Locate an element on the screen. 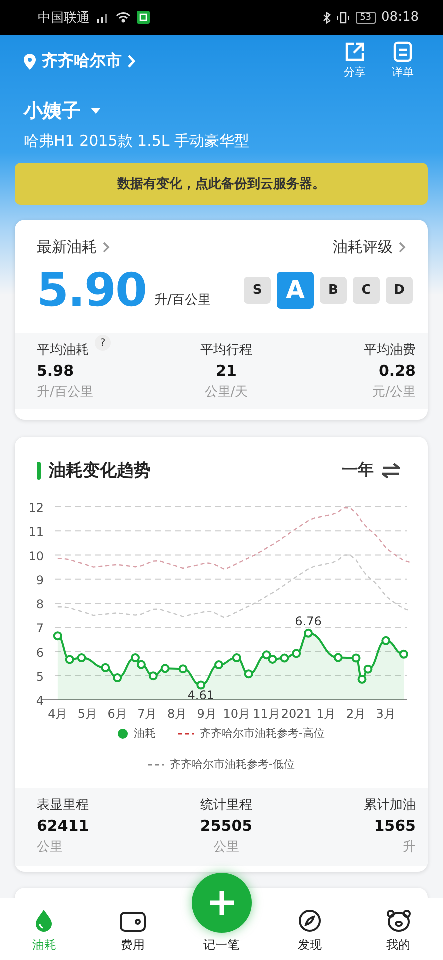 Image resolution: width=443 pixels, height=960 pixels. swap-icon is located at coordinates (391, 470).